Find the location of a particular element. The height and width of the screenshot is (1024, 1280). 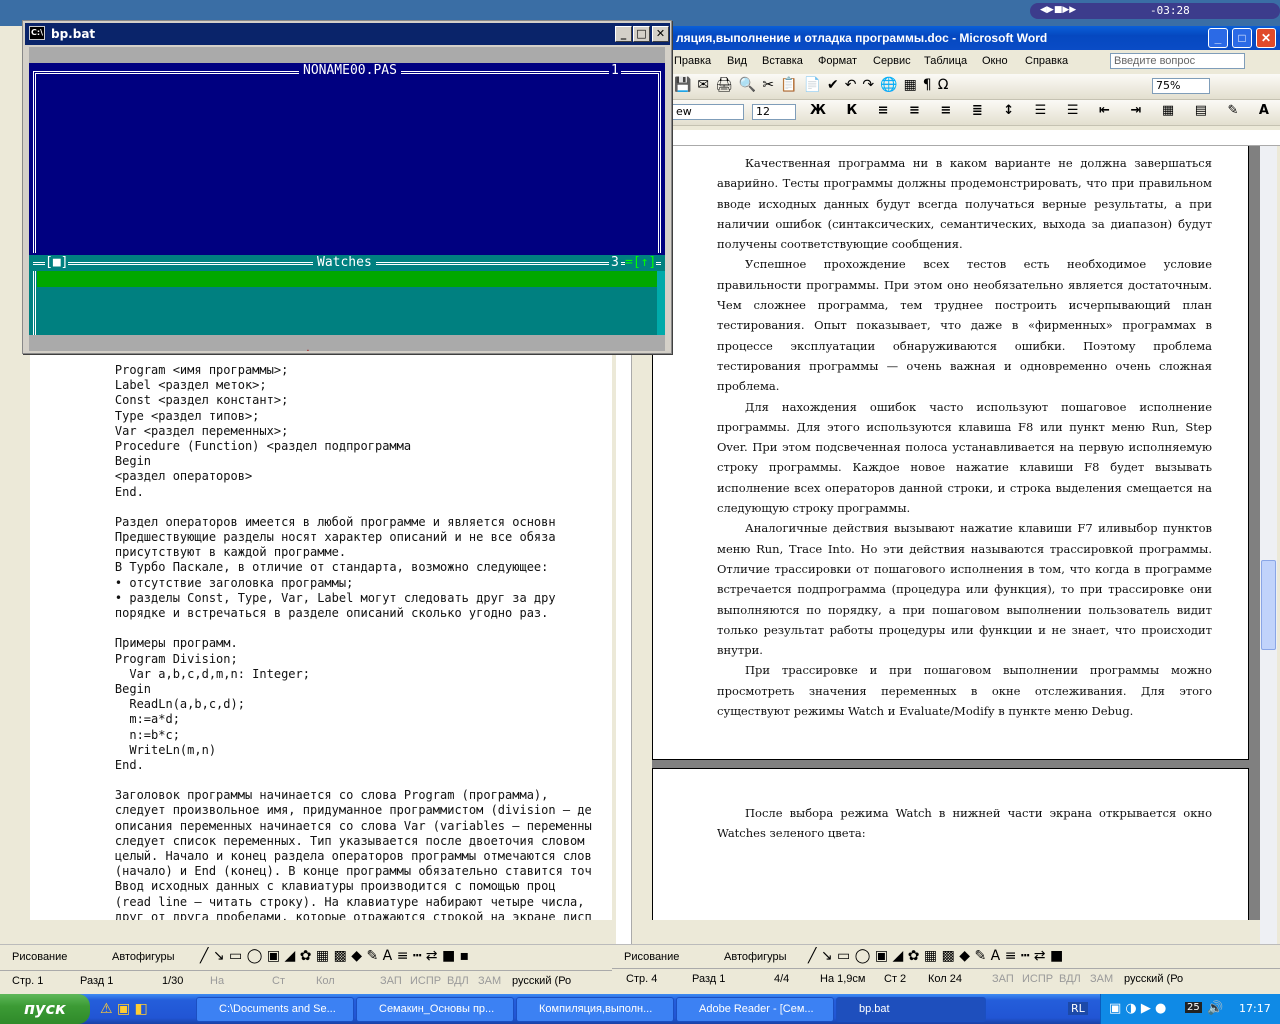

status-ovr: ЗАМ is located at coordinates (1102, 979).